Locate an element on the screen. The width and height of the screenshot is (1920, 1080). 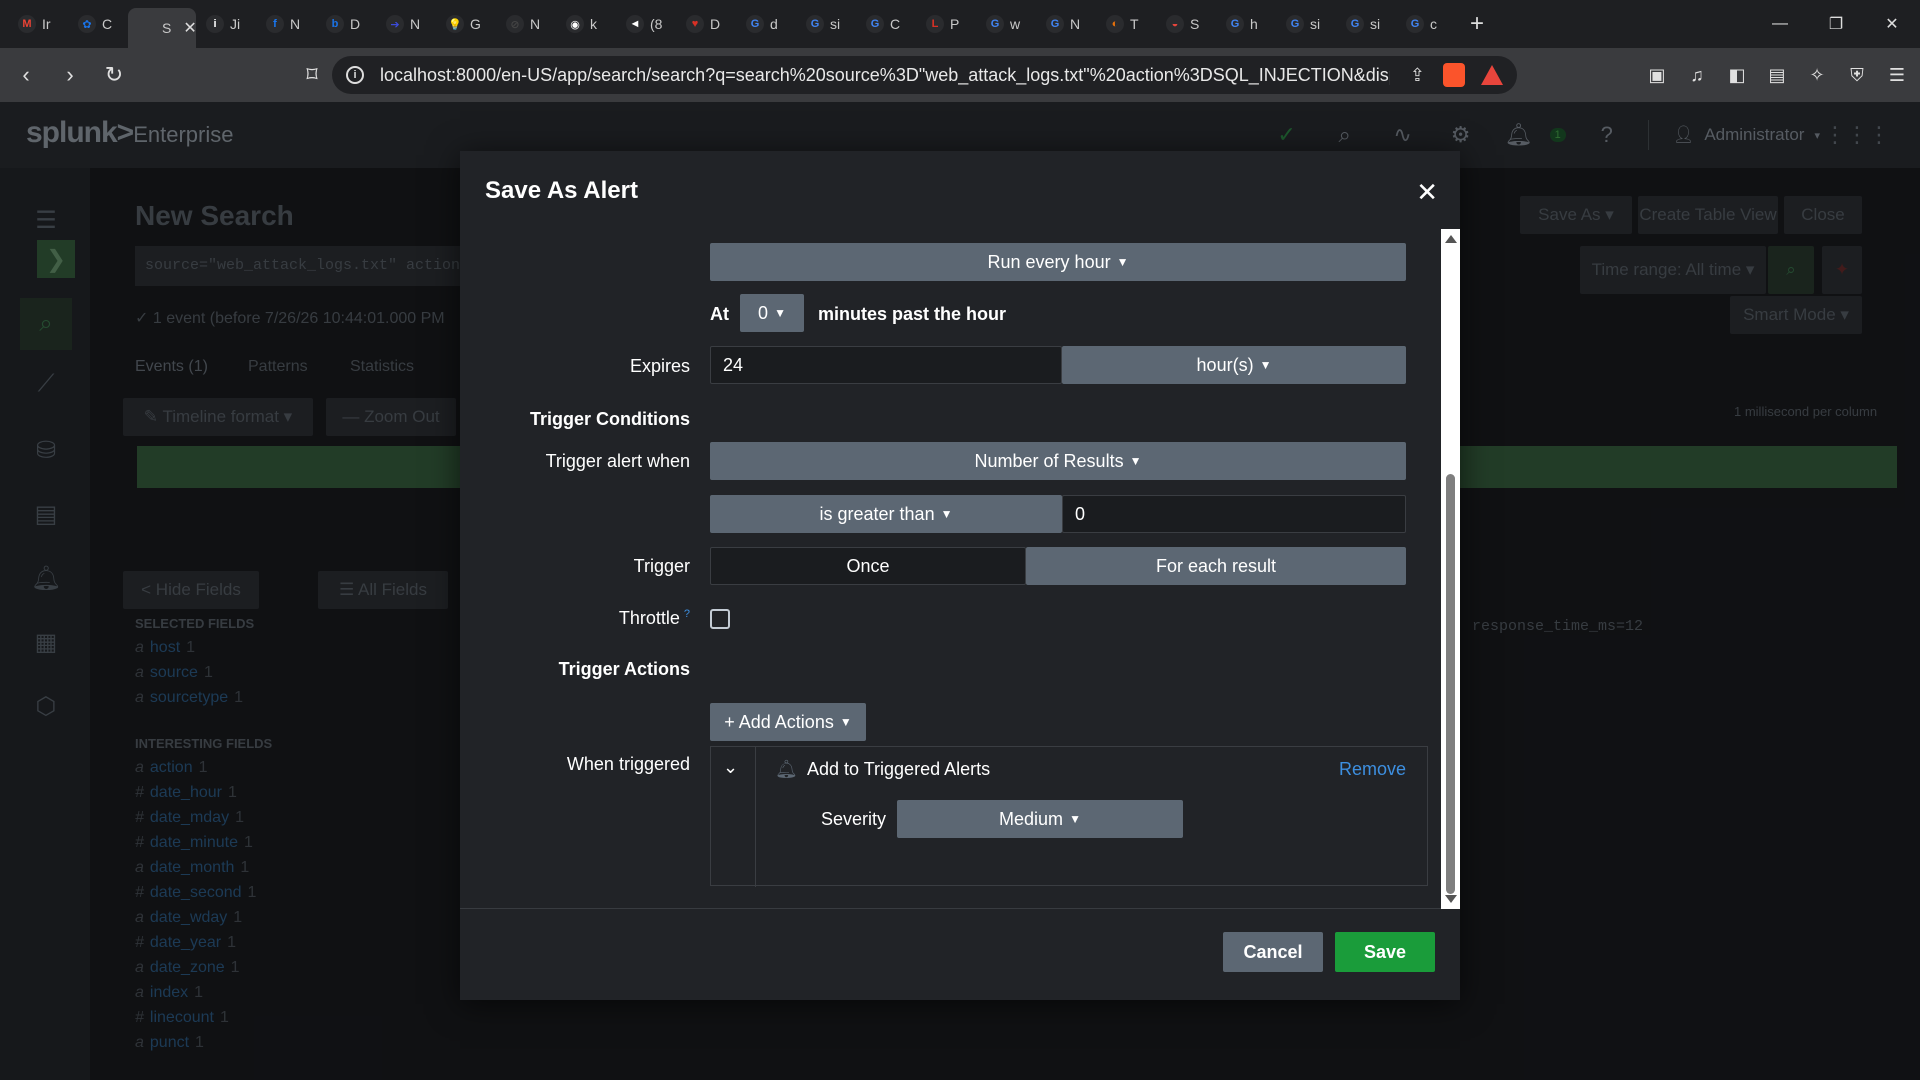
tab-label: C is located at coordinates (107, 24).